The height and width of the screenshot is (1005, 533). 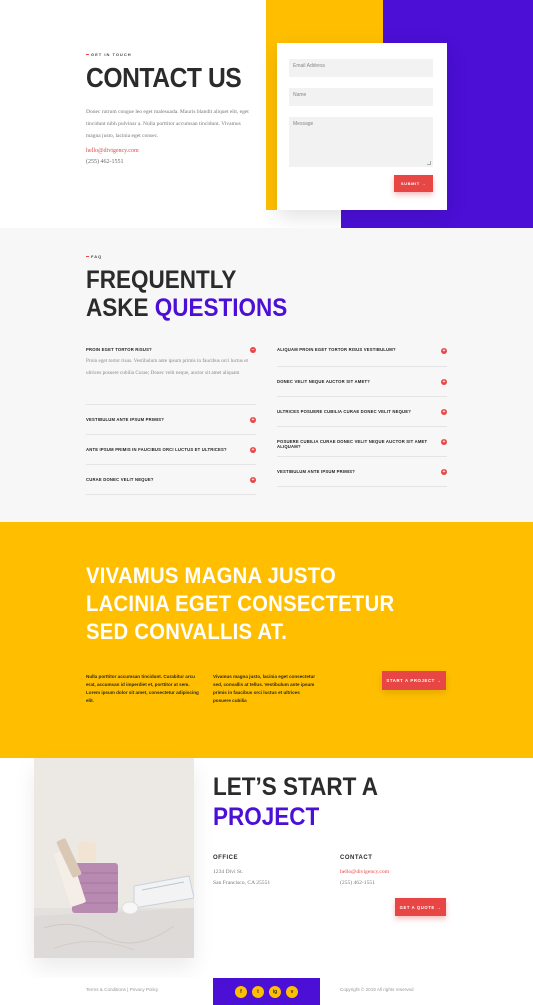 I want to click on faq-title: FREQUENTLY ASKE QUESTIONS, so click(x=186, y=294).